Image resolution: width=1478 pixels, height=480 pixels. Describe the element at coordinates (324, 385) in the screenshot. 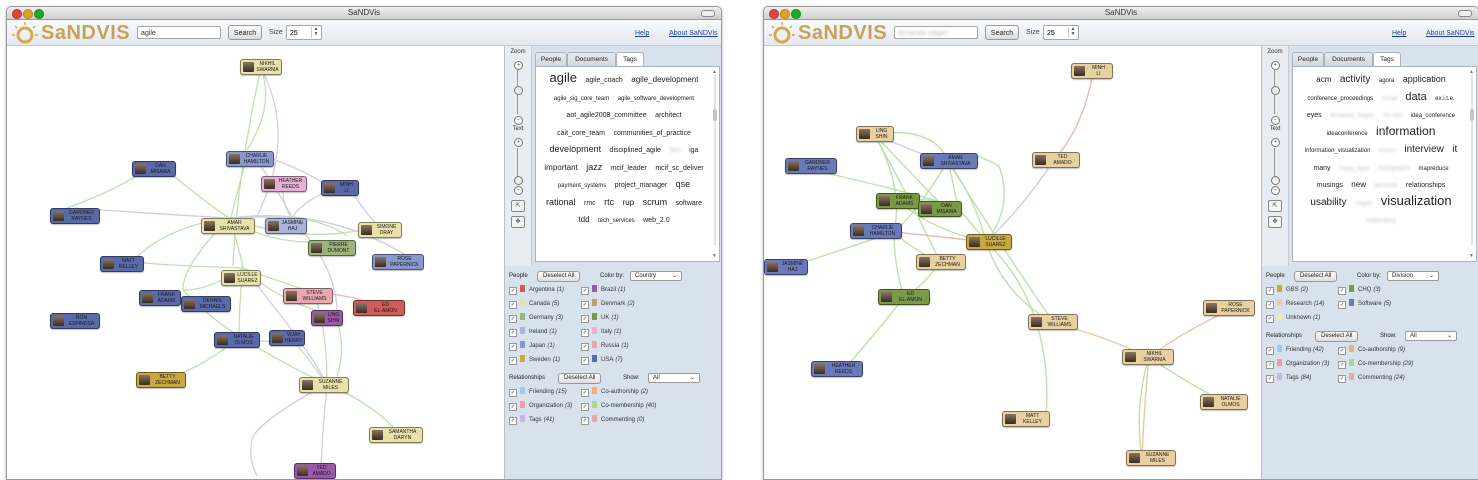

I see `person-node: SUZANNE MILES` at that location.